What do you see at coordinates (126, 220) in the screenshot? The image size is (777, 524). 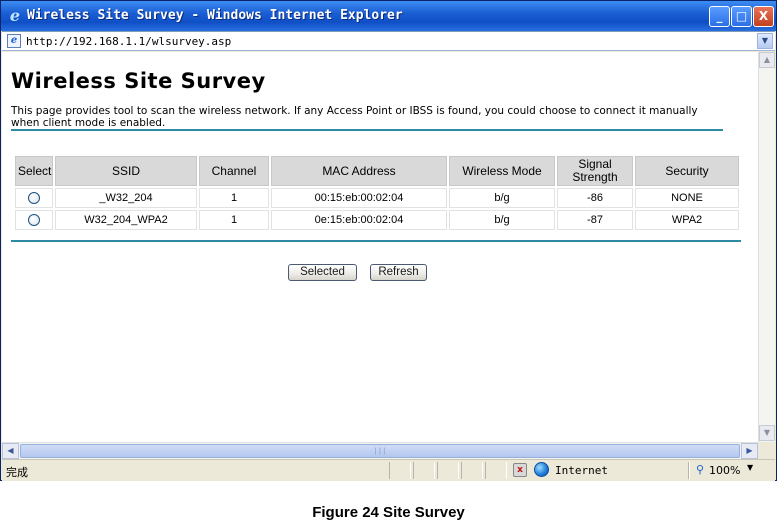 I see `ssid-cell: W32_204_WPA2` at bounding box center [126, 220].